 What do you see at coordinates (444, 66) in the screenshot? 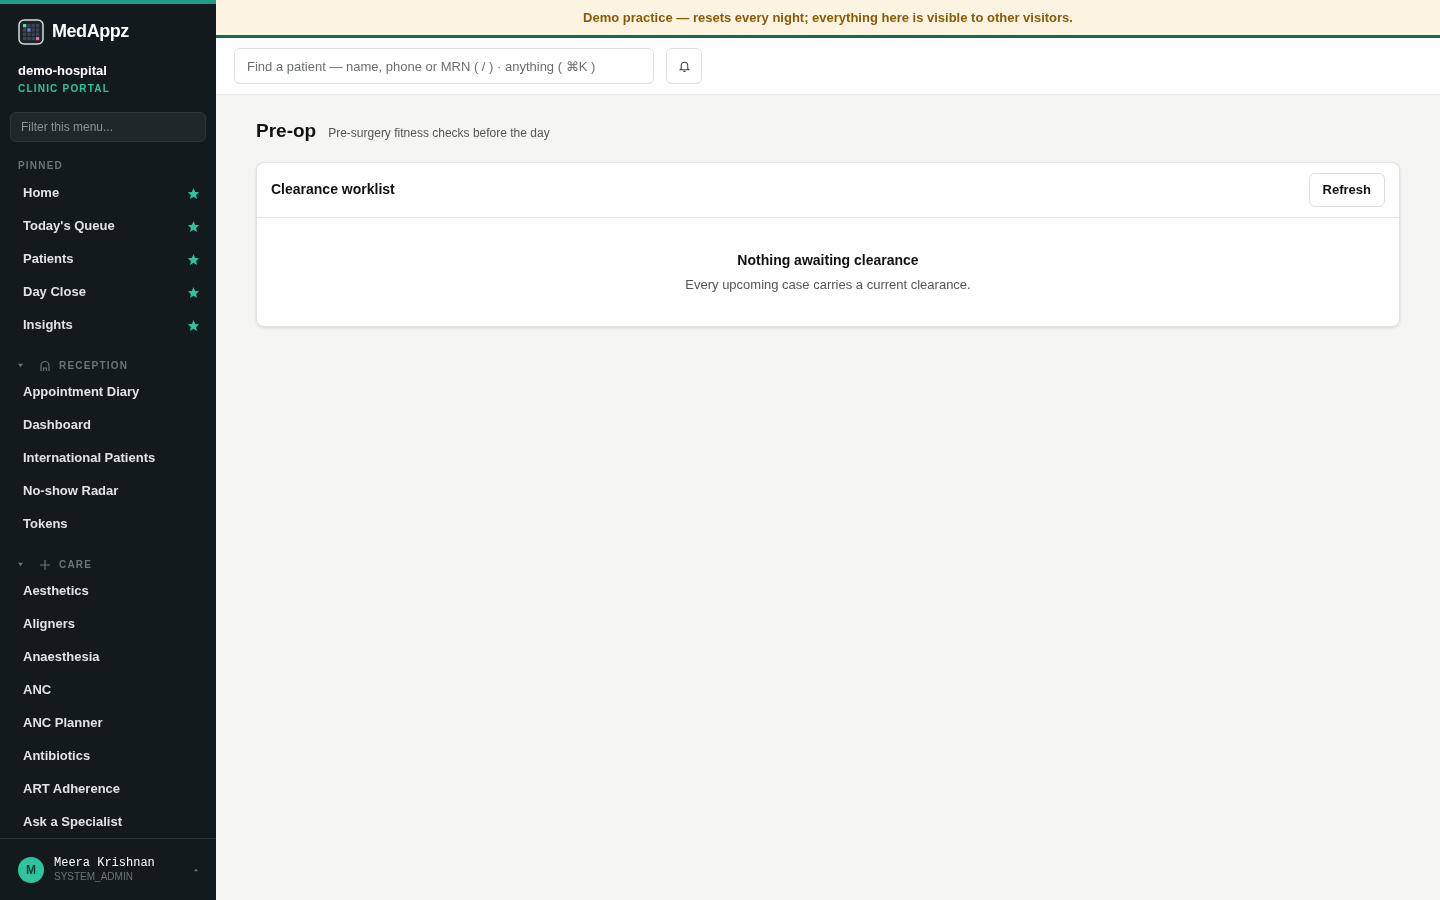
I see `search-field: Find a patient — name, phone or MRN ( / ) · anything ( ⌘K )` at bounding box center [444, 66].